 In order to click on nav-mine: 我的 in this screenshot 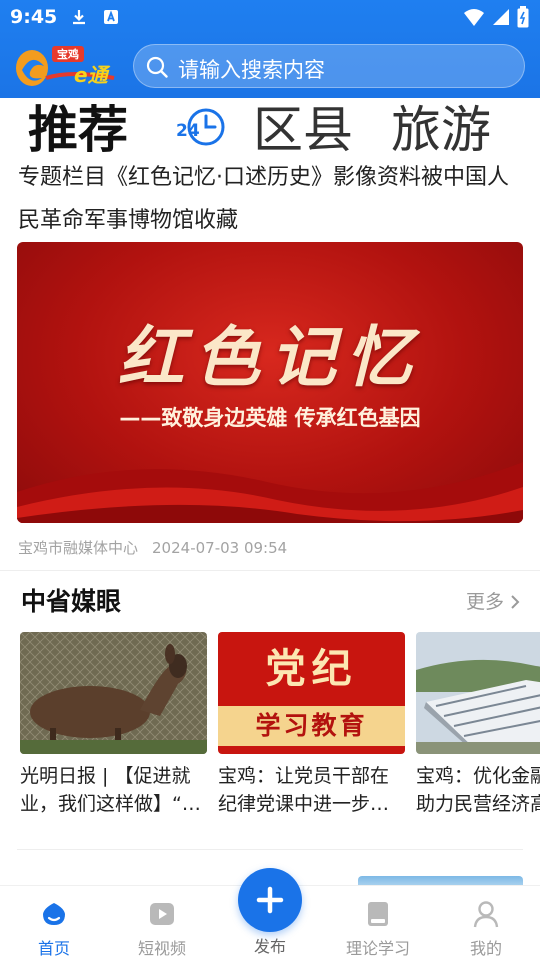, I will do `click(486, 923)`.